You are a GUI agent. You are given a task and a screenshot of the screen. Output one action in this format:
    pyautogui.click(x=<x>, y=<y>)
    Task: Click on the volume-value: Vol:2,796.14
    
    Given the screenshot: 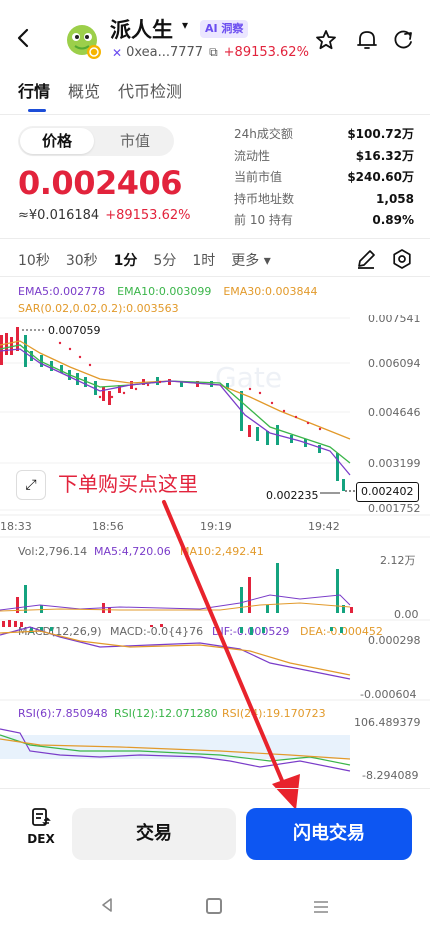 What is the action you would take?
    pyautogui.click(x=52, y=551)
    